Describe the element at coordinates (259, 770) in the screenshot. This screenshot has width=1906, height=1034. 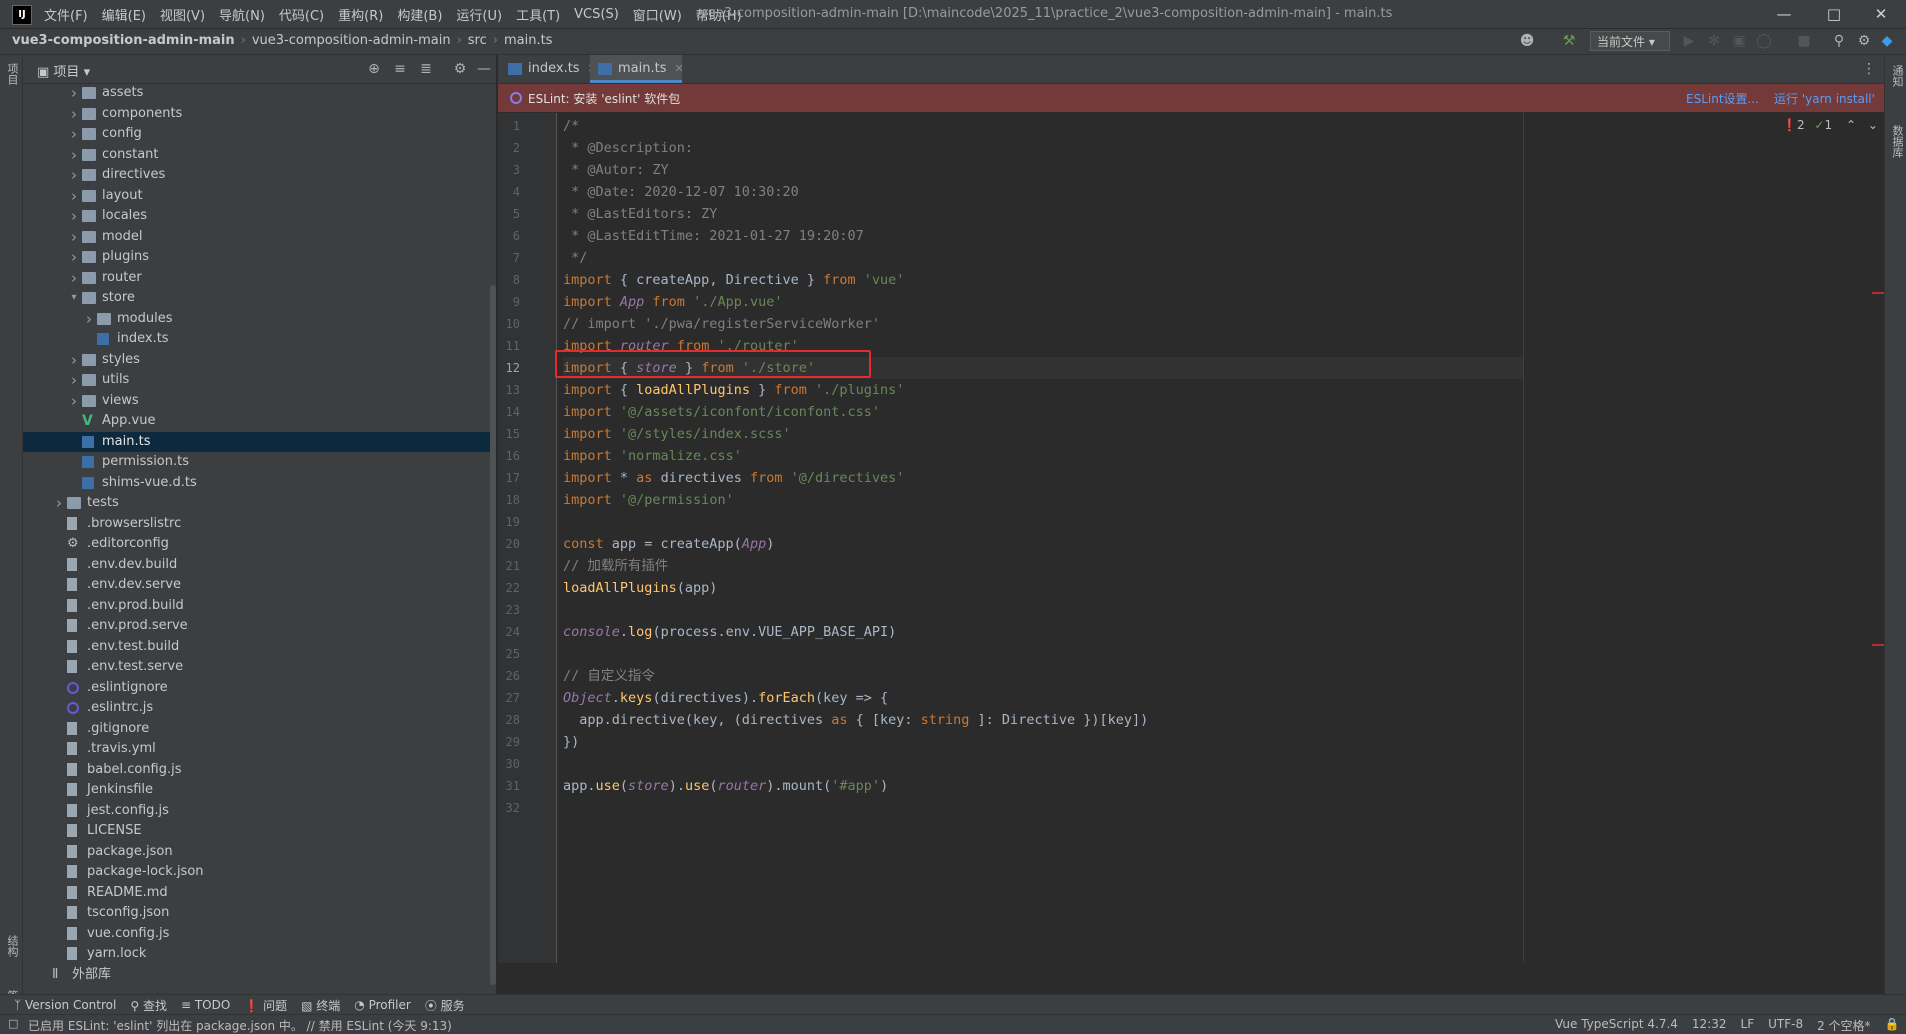
I see `tree-file: babel.config.js` at that location.